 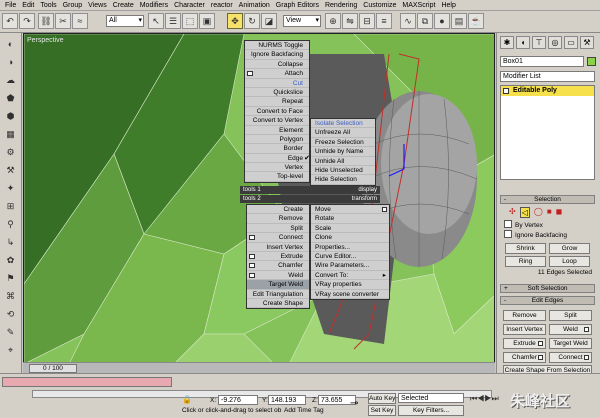 What do you see at coordinates (278, 294) in the screenshot?
I see `quad-item-edit-triangulation: Edit Triangulation` at bounding box center [278, 294].